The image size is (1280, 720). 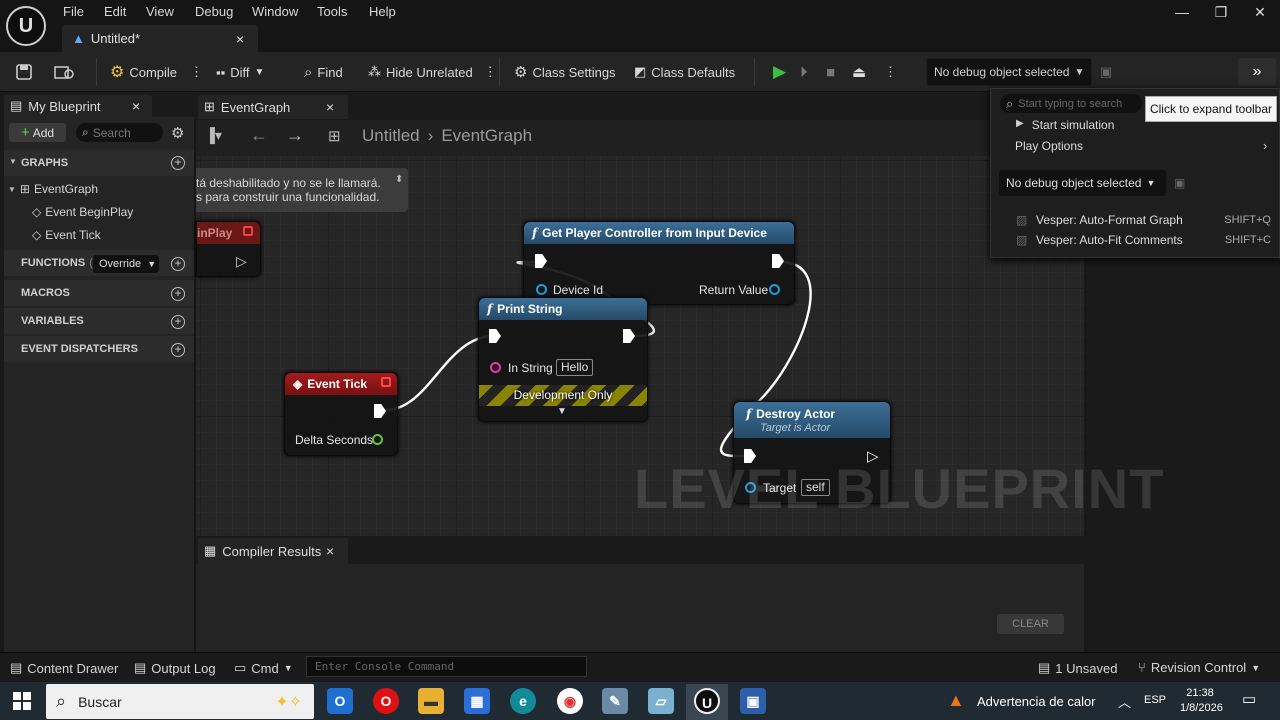 What do you see at coordinates (530, 368) in the screenshot?
I see `in-string-label: In String` at bounding box center [530, 368].